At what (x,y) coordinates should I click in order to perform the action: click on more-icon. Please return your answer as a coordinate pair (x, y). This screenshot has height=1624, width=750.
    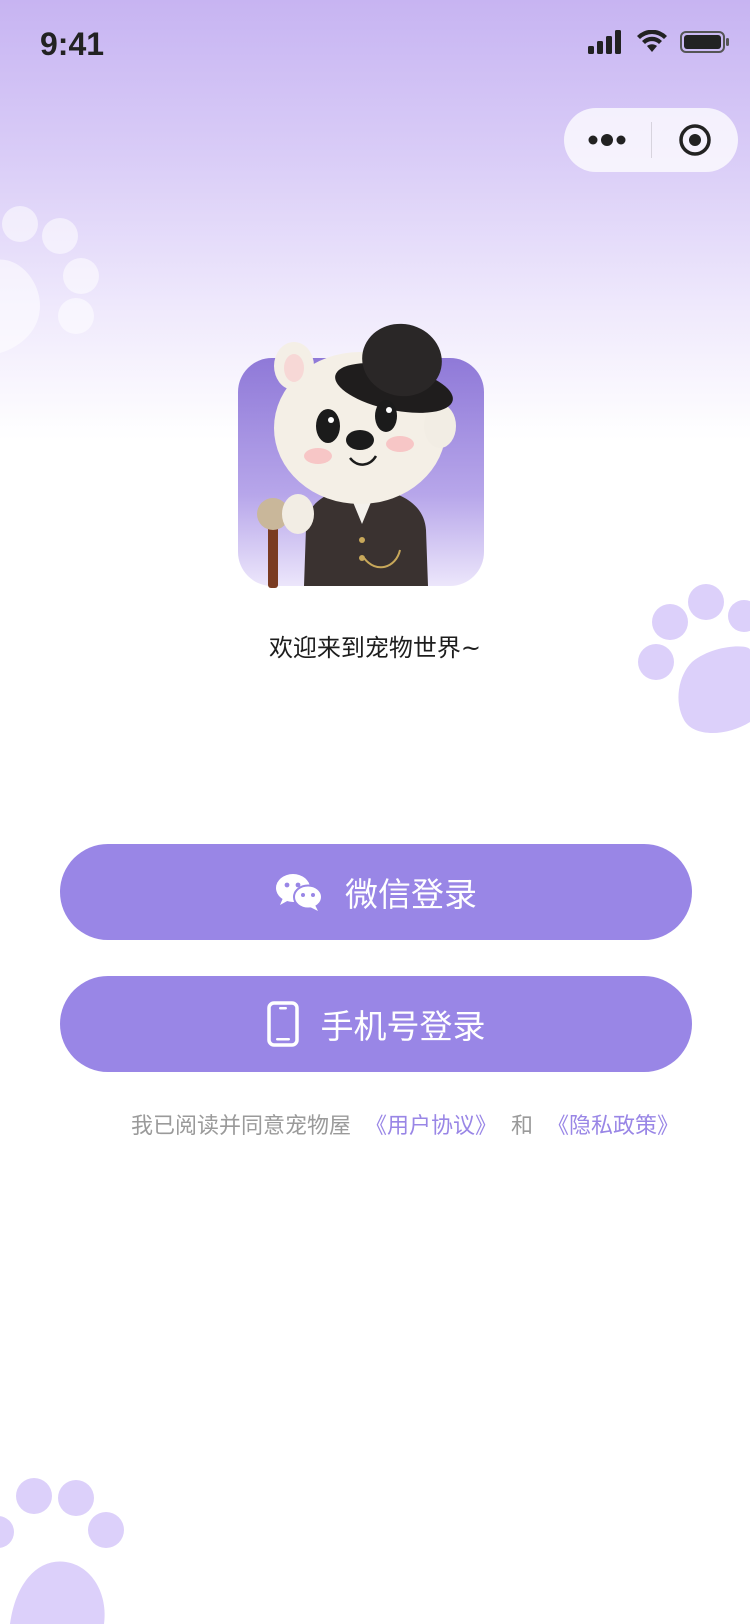
    Looking at the image, I should click on (607, 140).